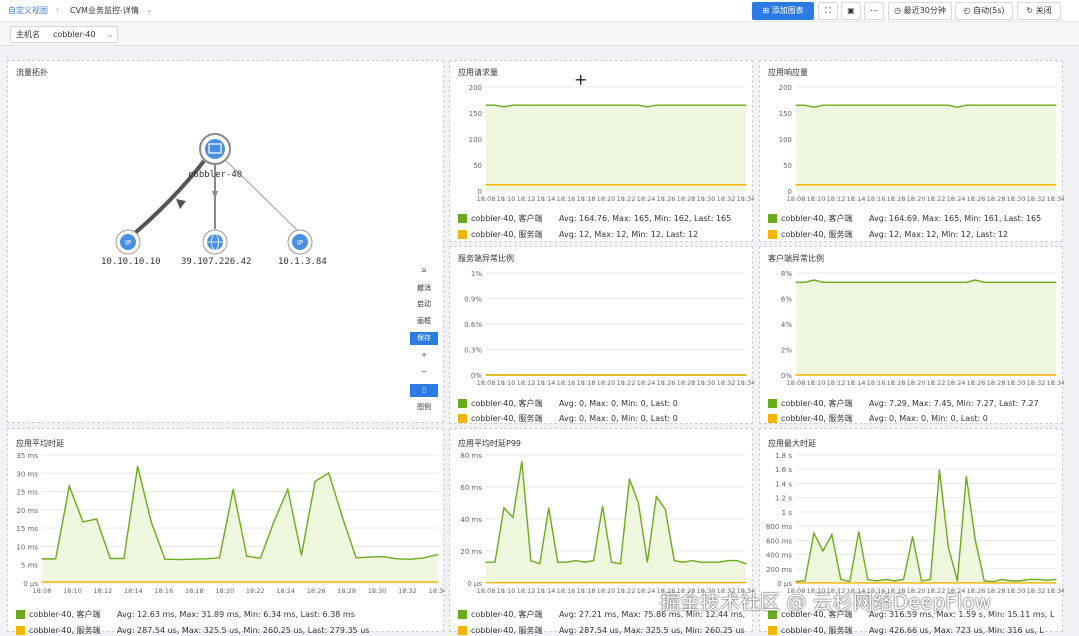 The height and width of the screenshot is (636, 1079). I want to click on node-label: 10.10.10.10, so click(131, 262).